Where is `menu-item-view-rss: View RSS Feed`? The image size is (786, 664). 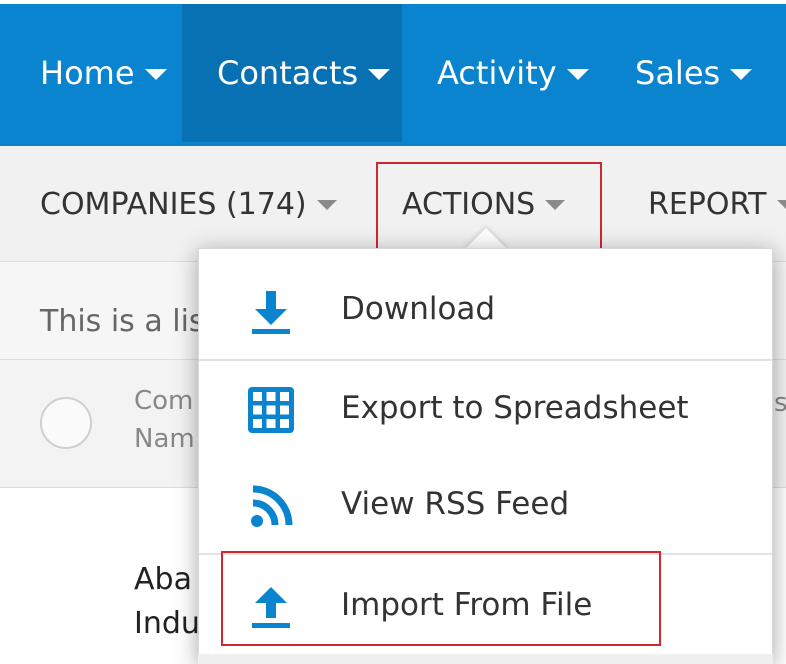
menu-item-view-rss: View RSS Feed is located at coordinates (485, 507).